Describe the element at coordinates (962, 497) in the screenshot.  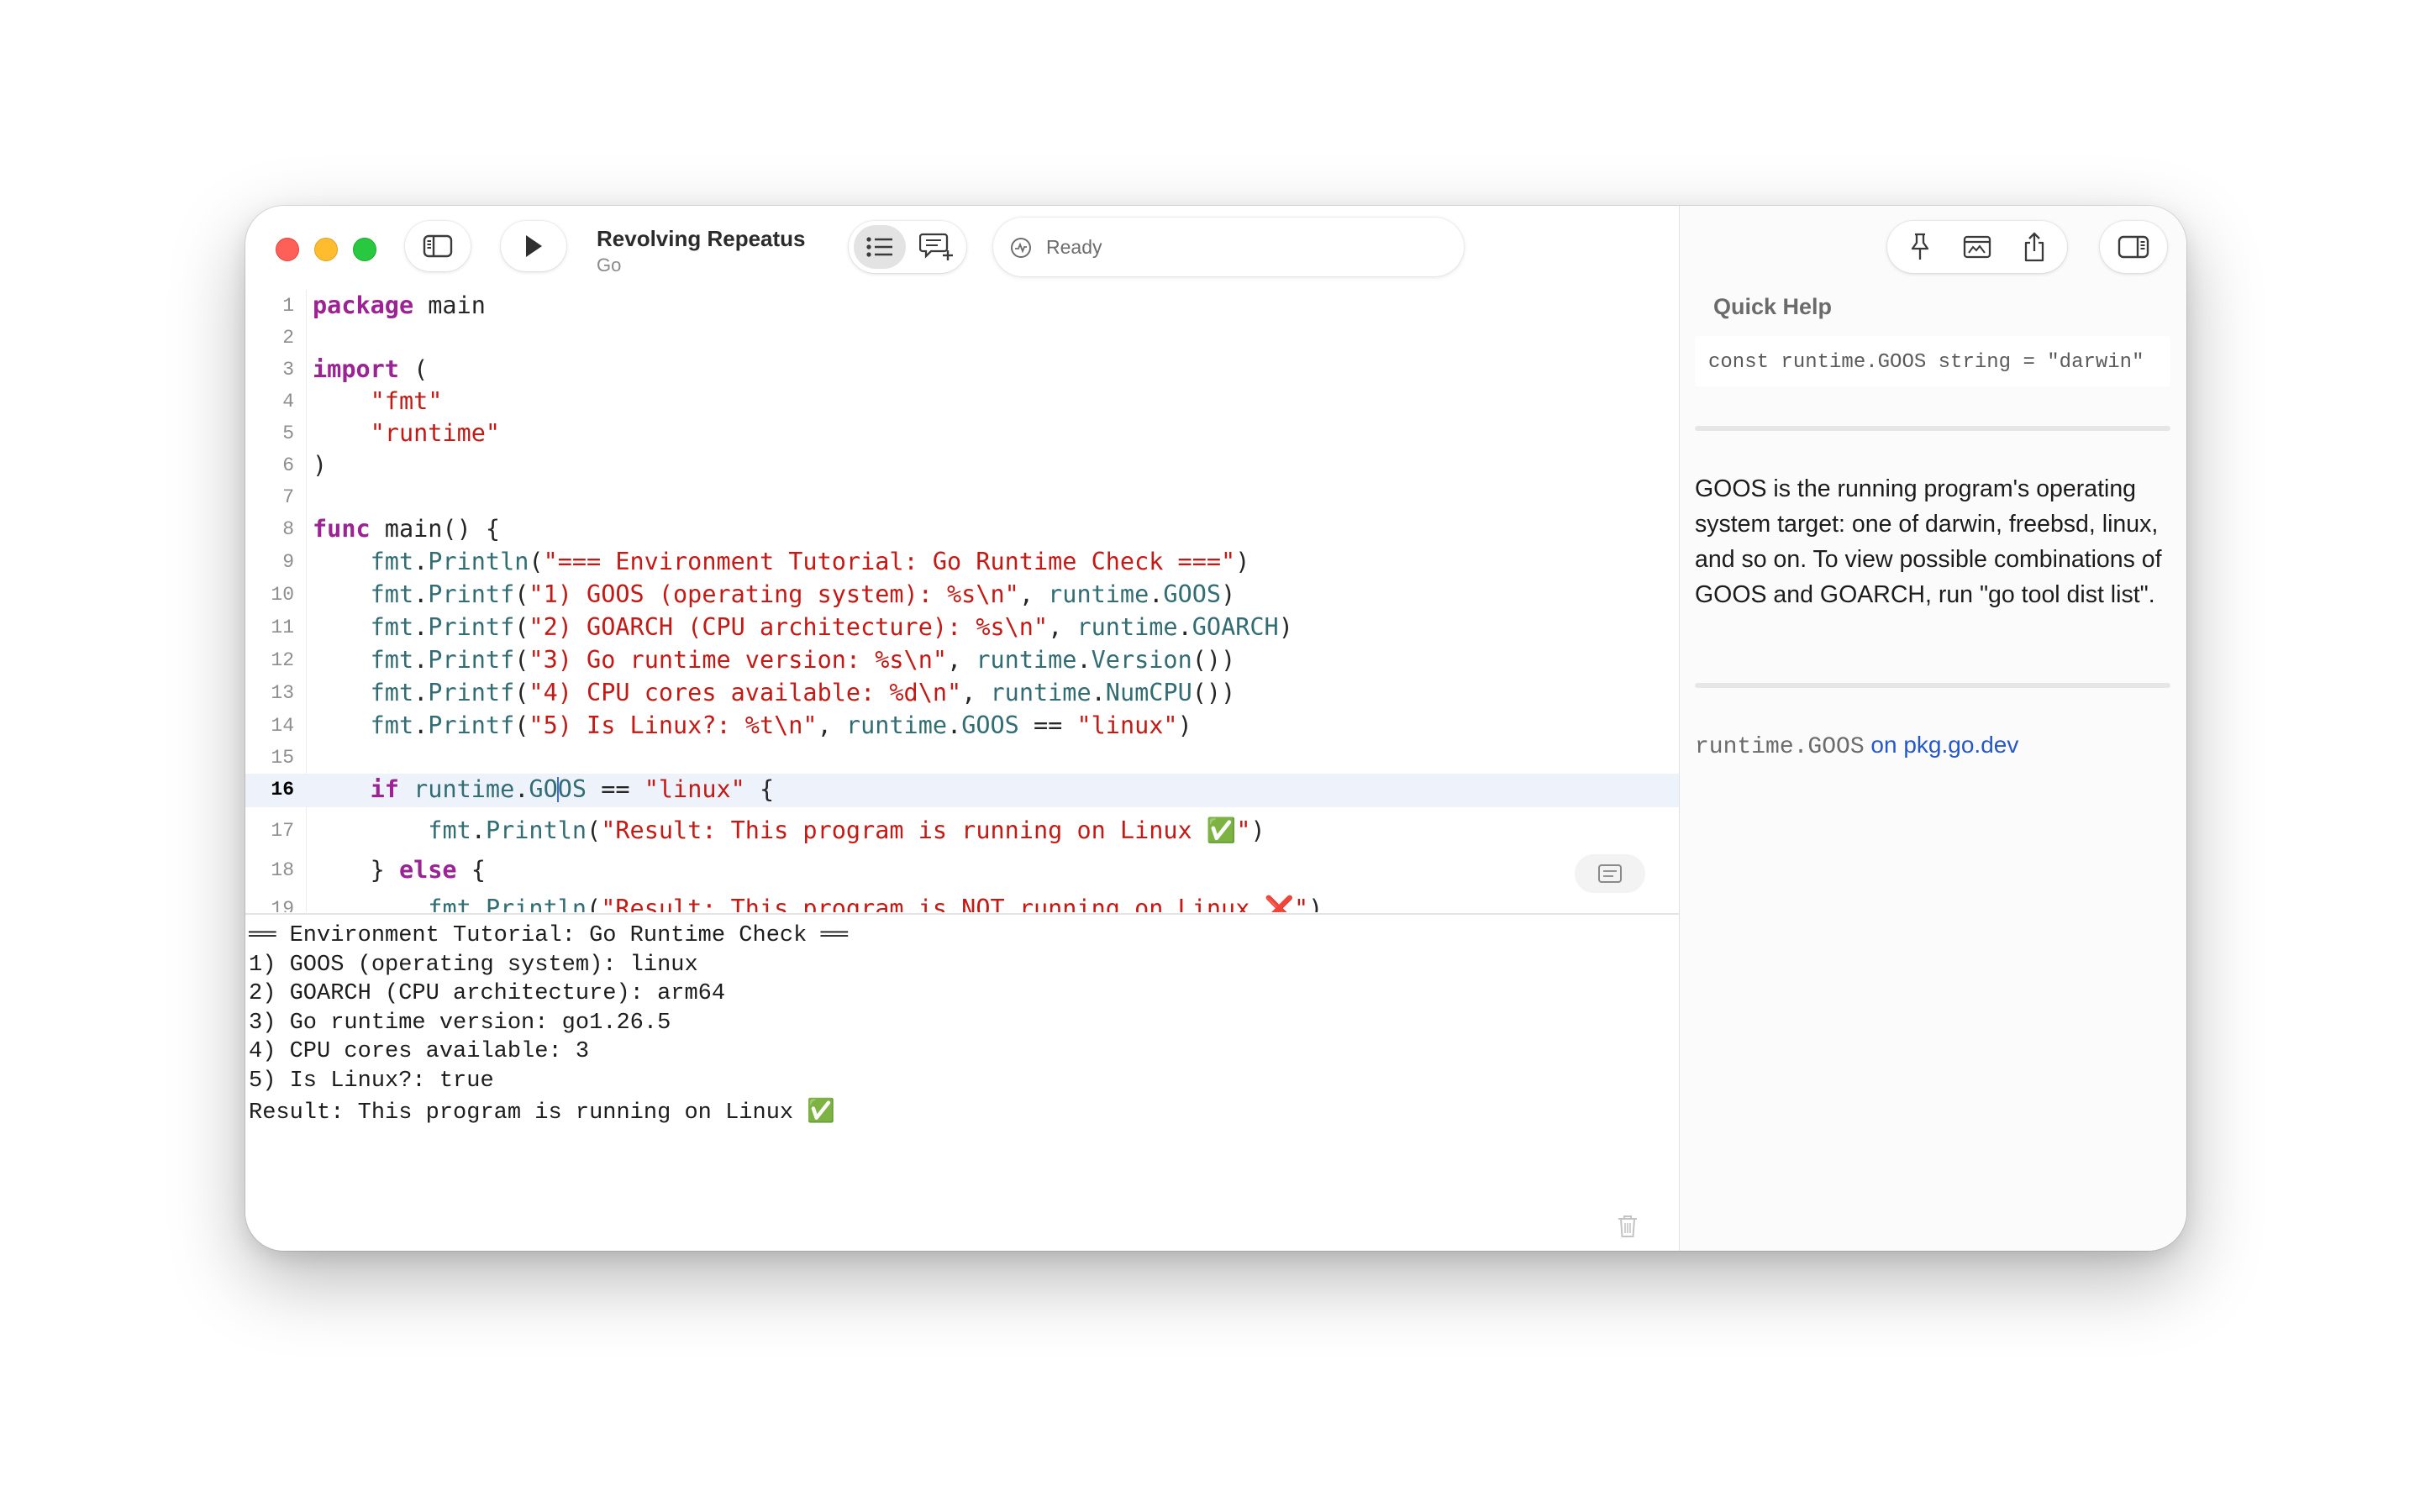
I see `code-line: 7` at that location.